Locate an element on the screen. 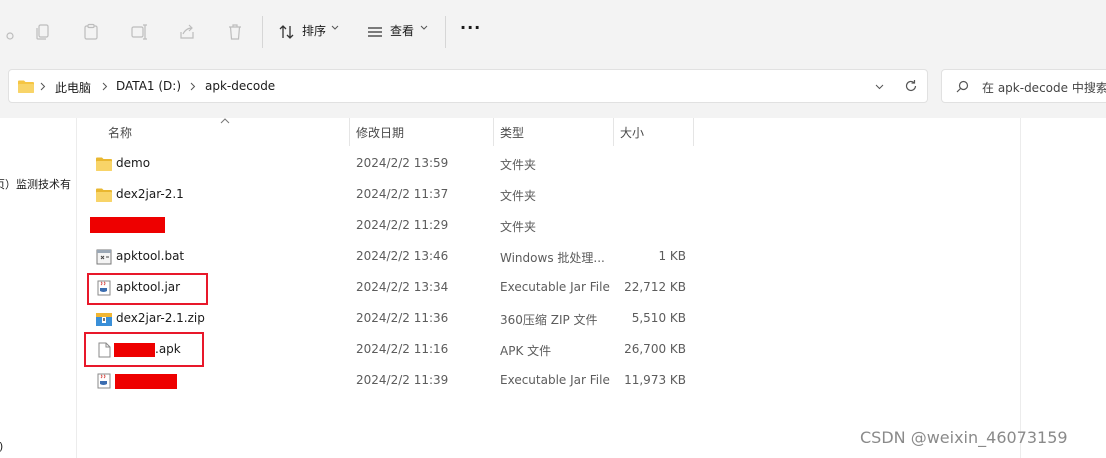 Image resolution: width=1106 pixels, height=458 pixels. breadcrumb-current-folder: apk-decode is located at coordinates (240, 86).